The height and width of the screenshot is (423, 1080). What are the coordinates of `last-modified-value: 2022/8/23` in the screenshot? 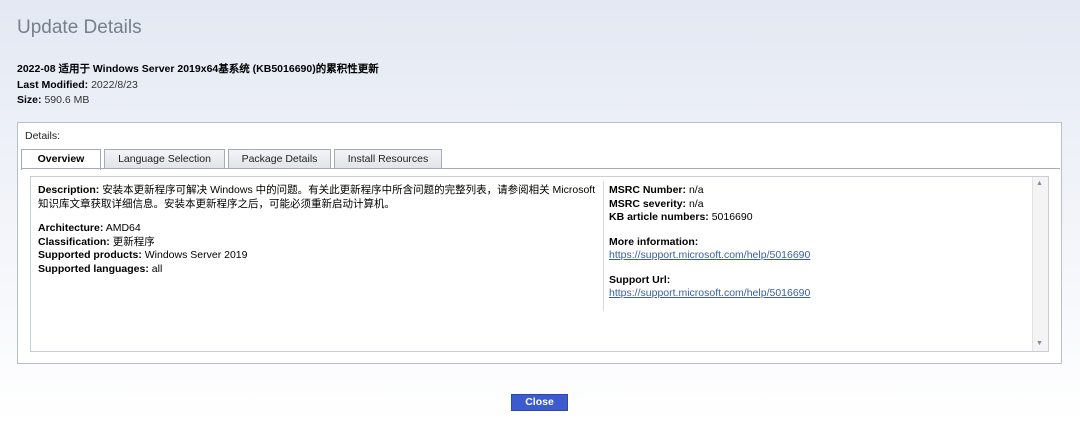 It's located at (114, 84).